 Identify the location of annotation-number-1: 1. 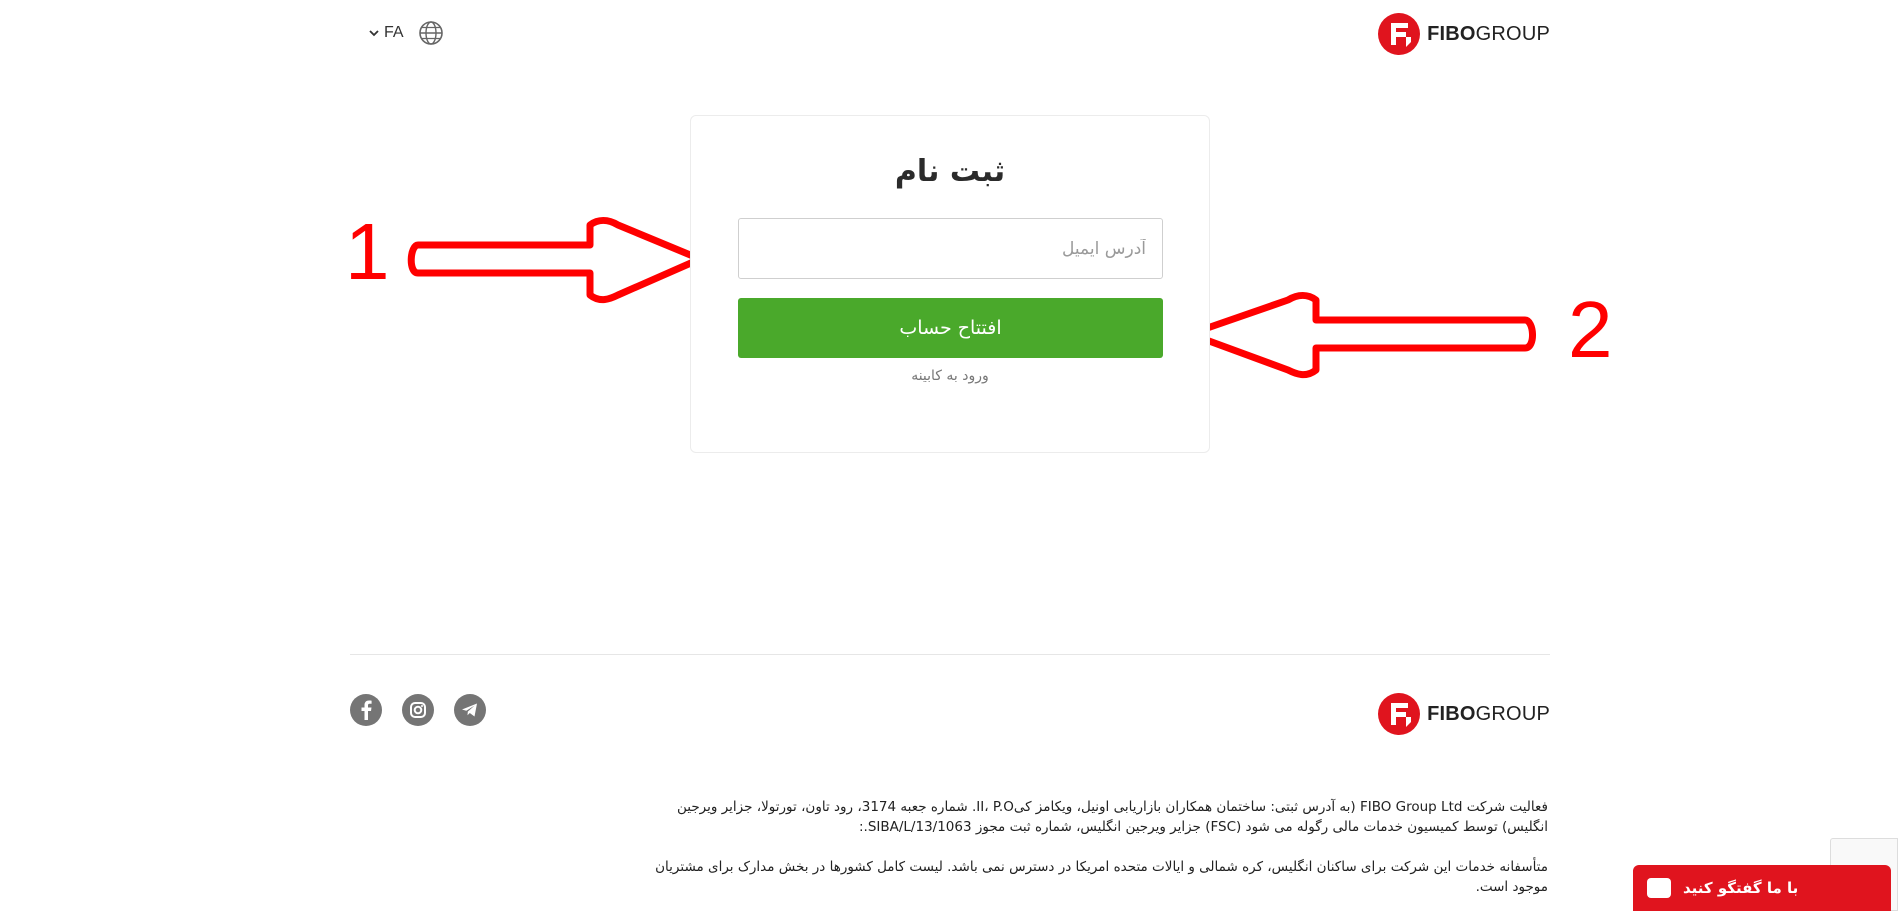
(367, 251).